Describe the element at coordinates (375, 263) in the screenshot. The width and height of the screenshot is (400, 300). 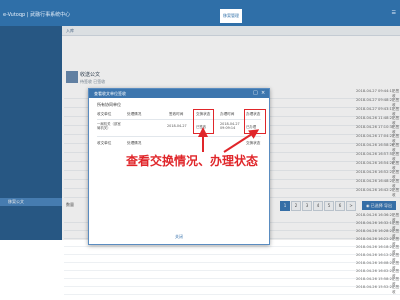
I see `row-date: 2018-04-26 16:08:21` at that location.